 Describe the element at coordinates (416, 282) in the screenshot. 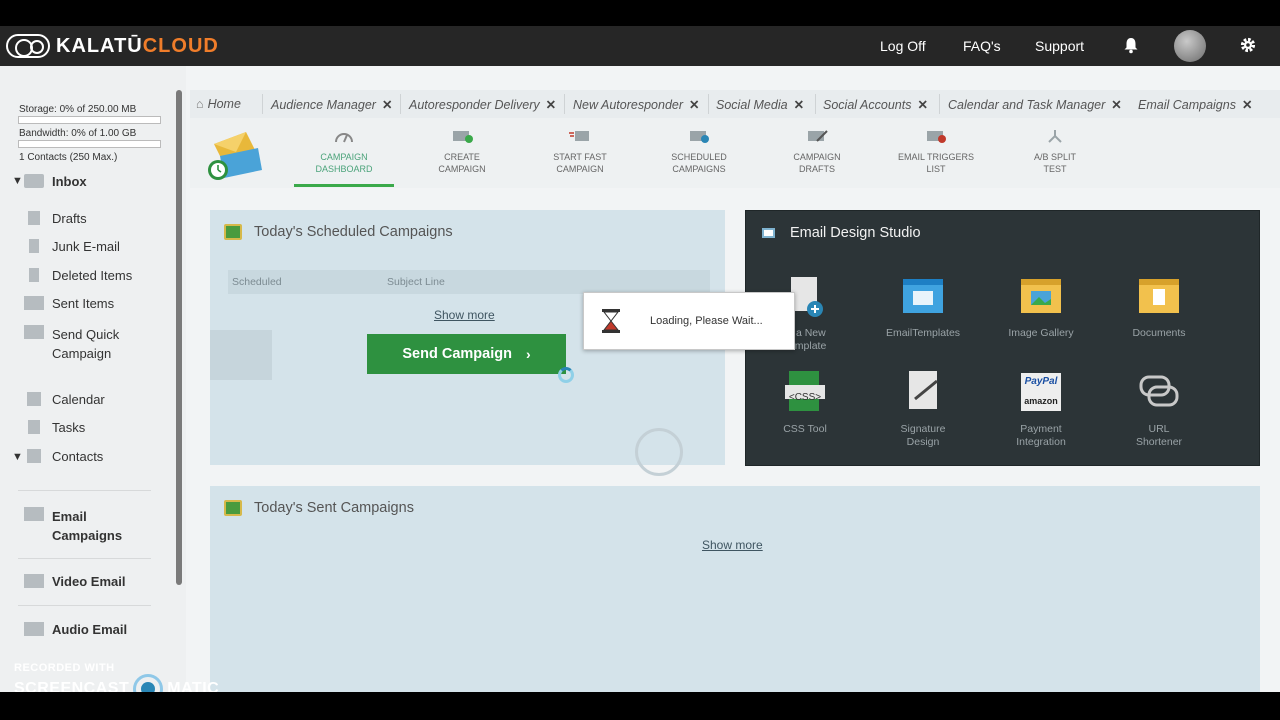

I see `column-header-subject-line: Subject Line` at that location.